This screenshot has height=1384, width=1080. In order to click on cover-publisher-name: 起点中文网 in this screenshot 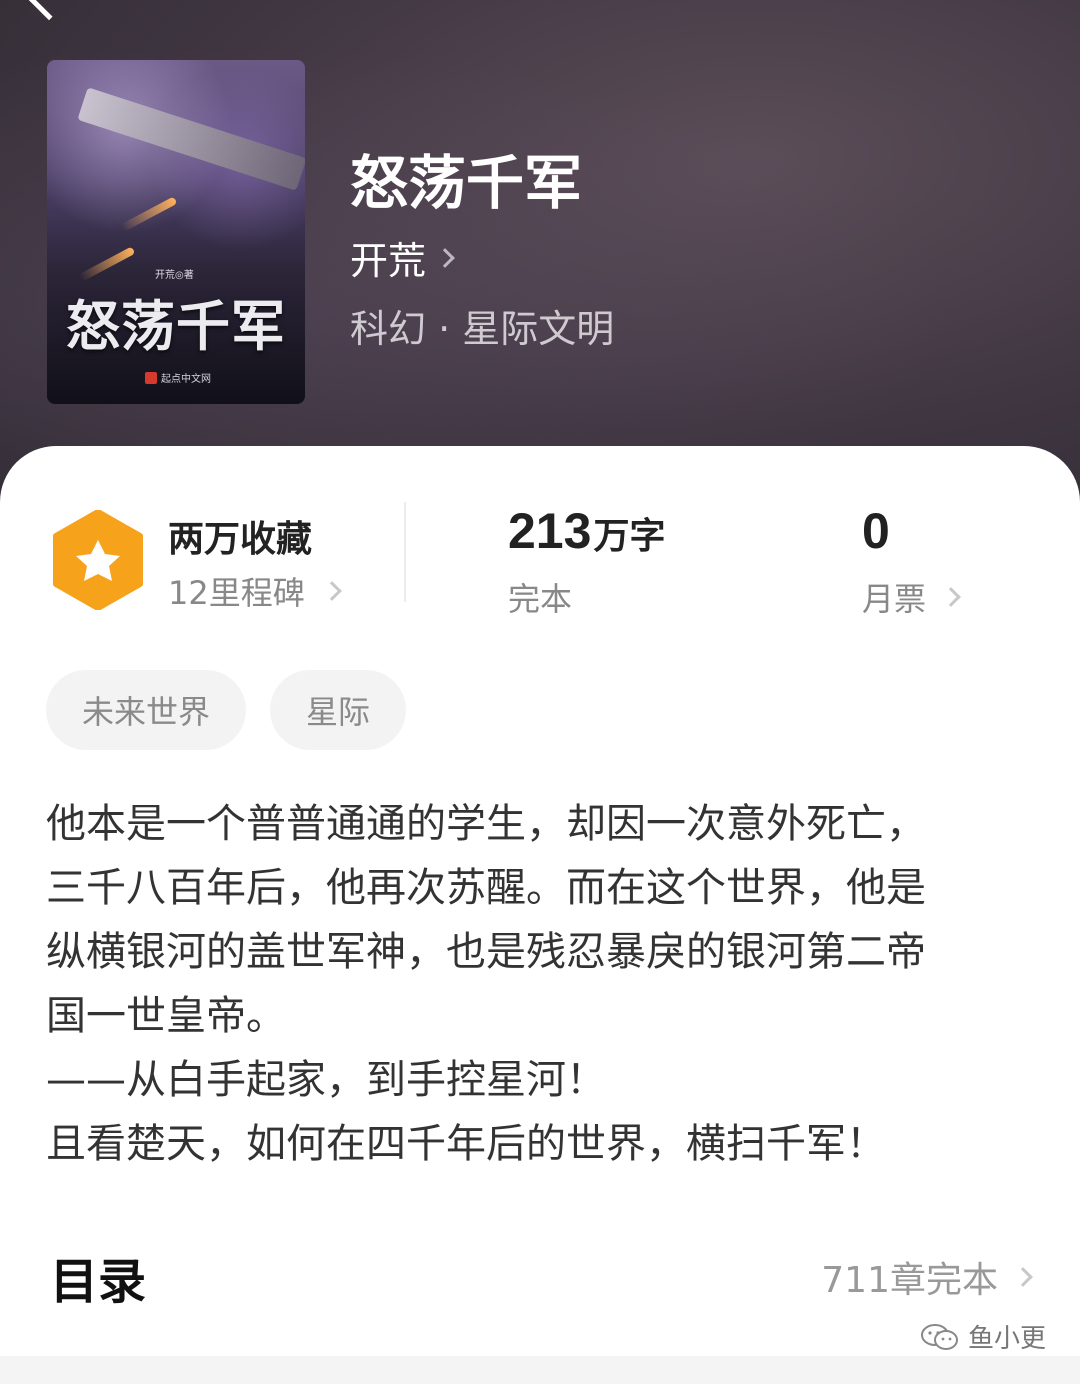, I will do `click(186, 379)`.